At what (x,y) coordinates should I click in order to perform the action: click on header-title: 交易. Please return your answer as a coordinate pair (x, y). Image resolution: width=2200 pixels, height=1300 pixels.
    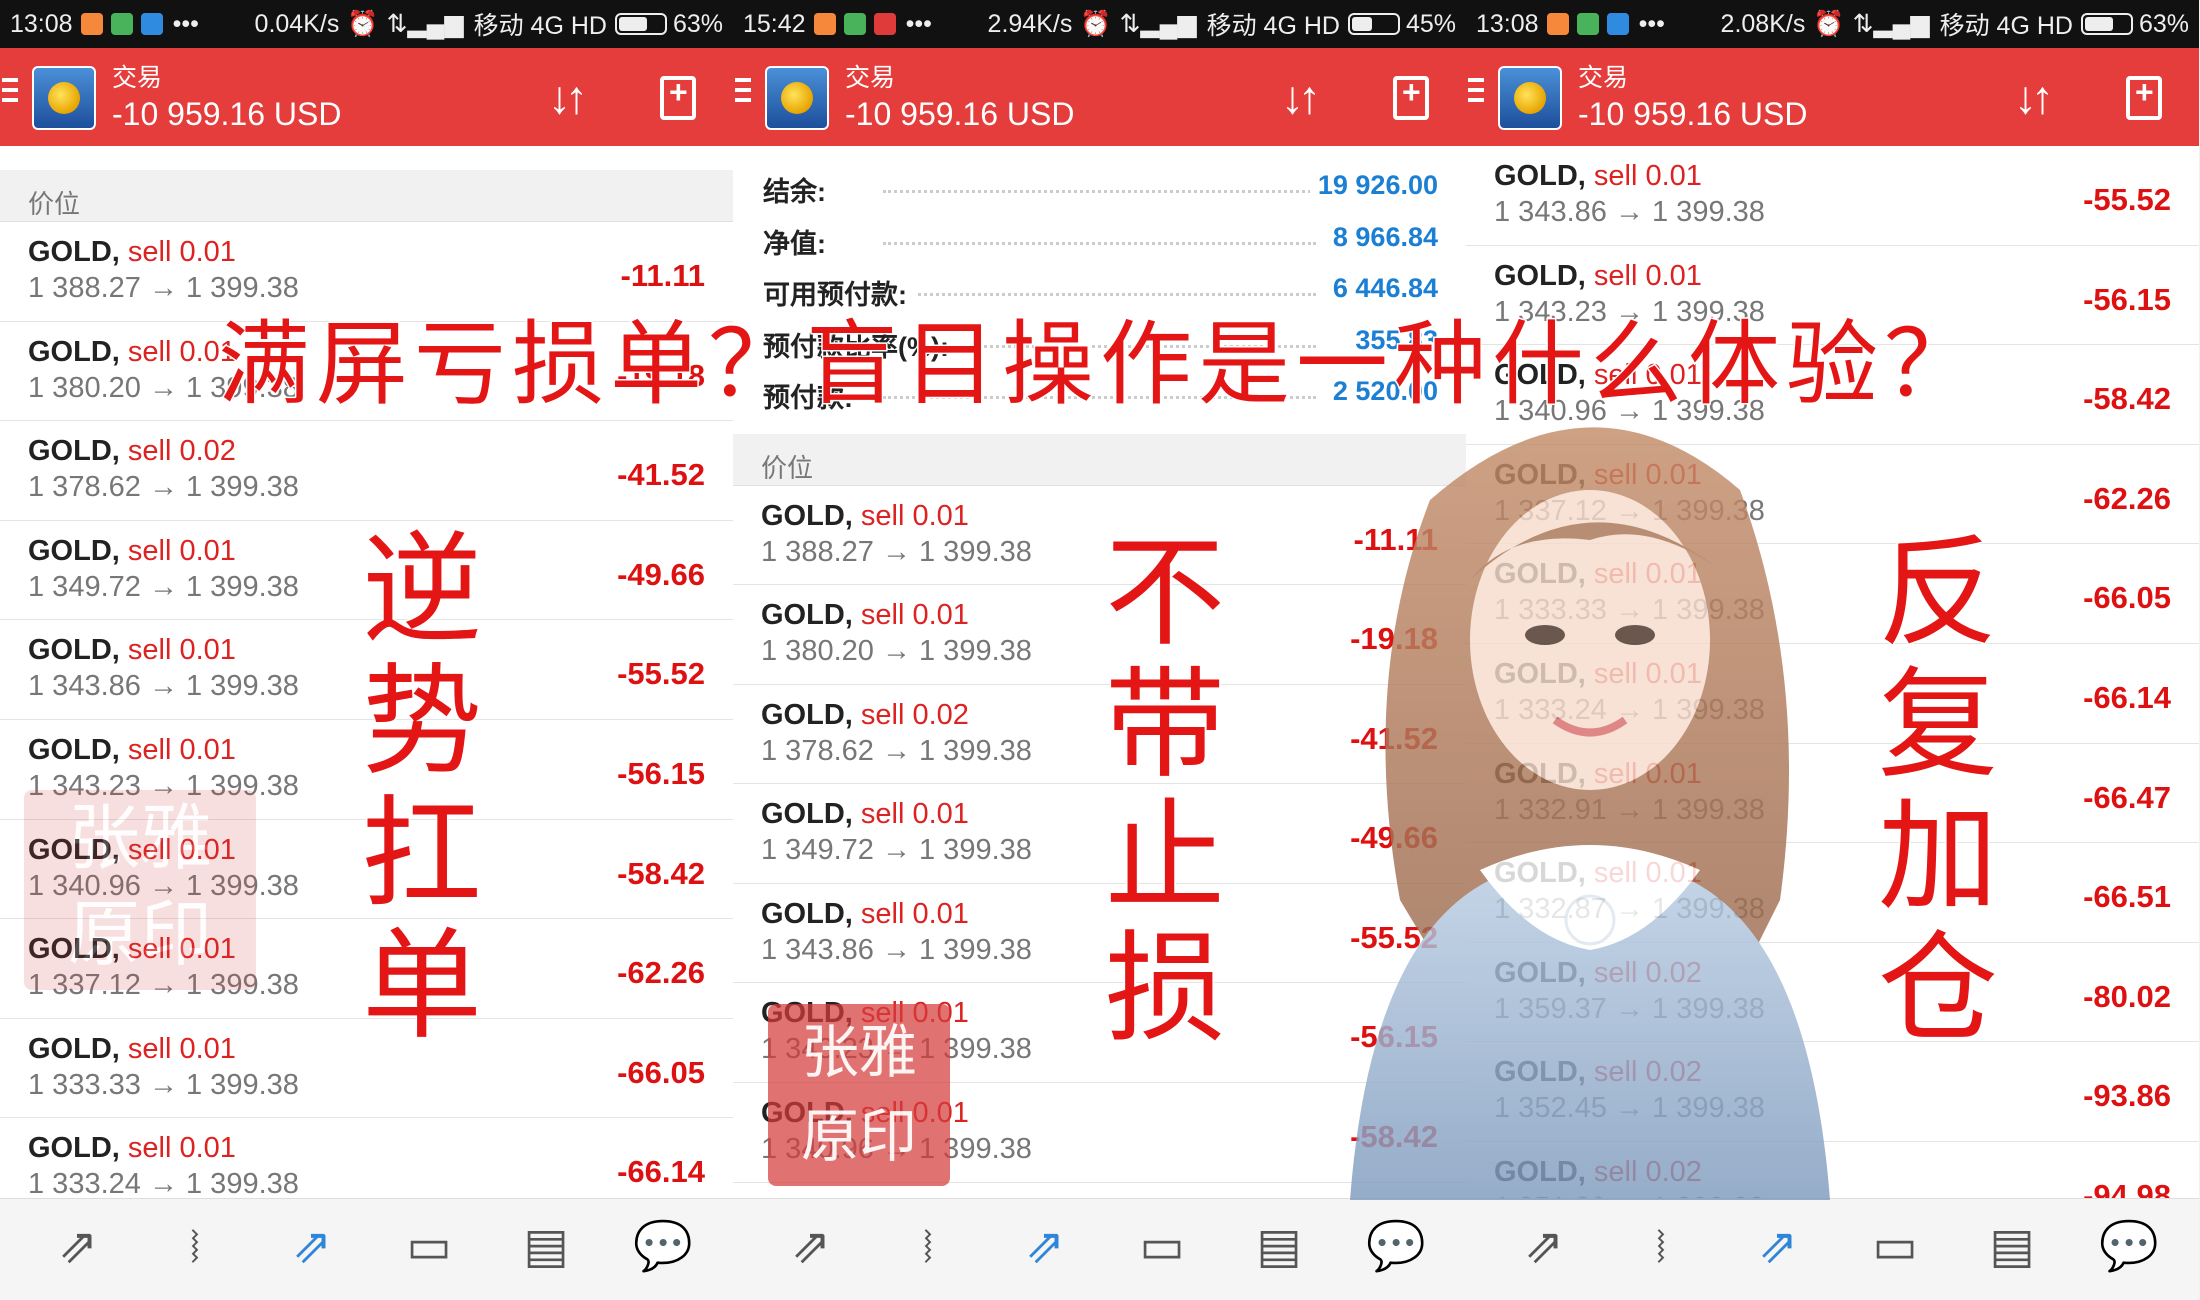
    Looking at the image, I should click on (137, 78).